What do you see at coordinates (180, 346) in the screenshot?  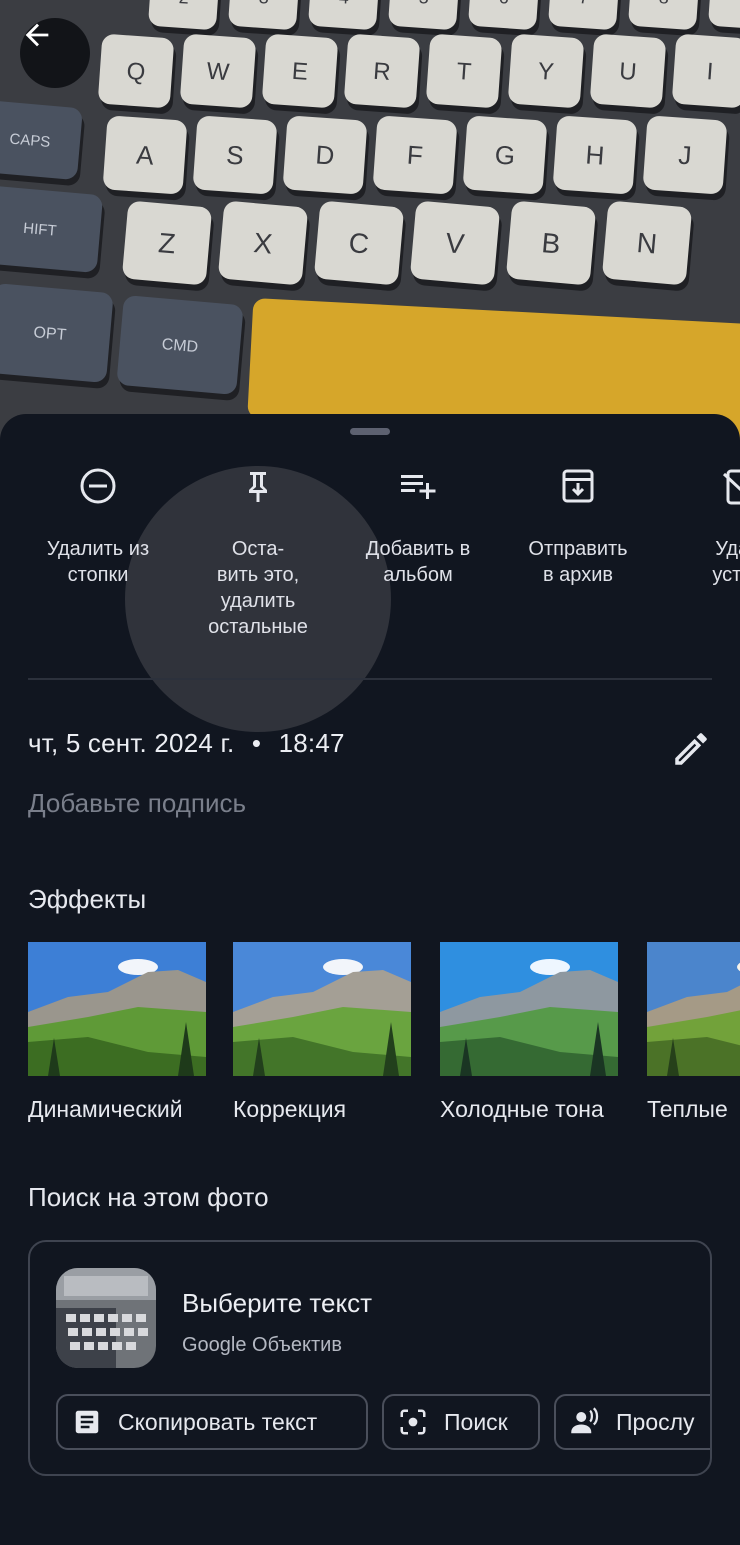 I see `svg-text: CMD` at bounding box center [180, 346].